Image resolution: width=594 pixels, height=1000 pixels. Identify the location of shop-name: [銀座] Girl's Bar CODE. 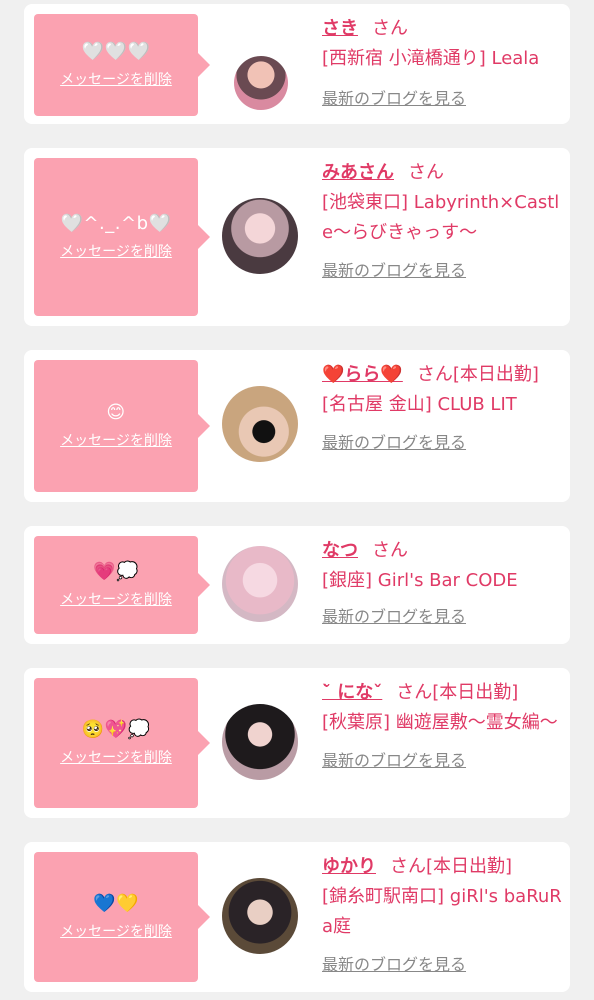
(420, 580).